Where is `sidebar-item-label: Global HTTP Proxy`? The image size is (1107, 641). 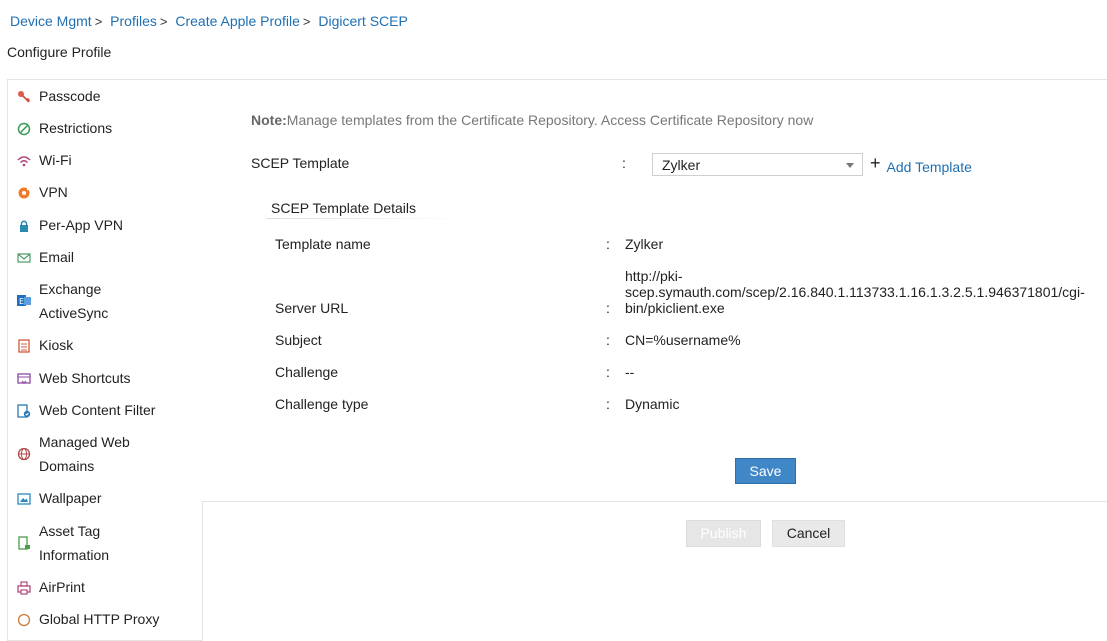 sidebar-item-label: Global HTTP Proxy is located at coordinates (99, 619).